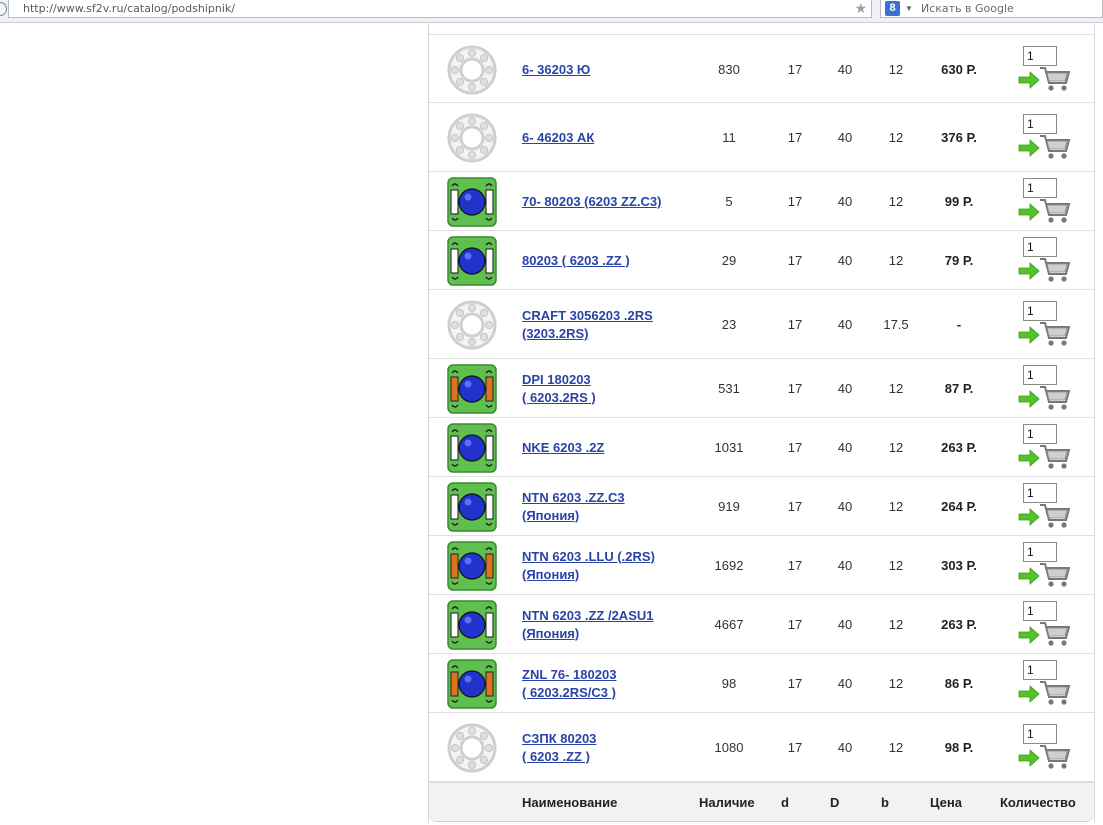  What do you see at coordinates (959, 747) in the screenshot?
I see `price-cell: 98 Р.` at bounding box center [959, 747].